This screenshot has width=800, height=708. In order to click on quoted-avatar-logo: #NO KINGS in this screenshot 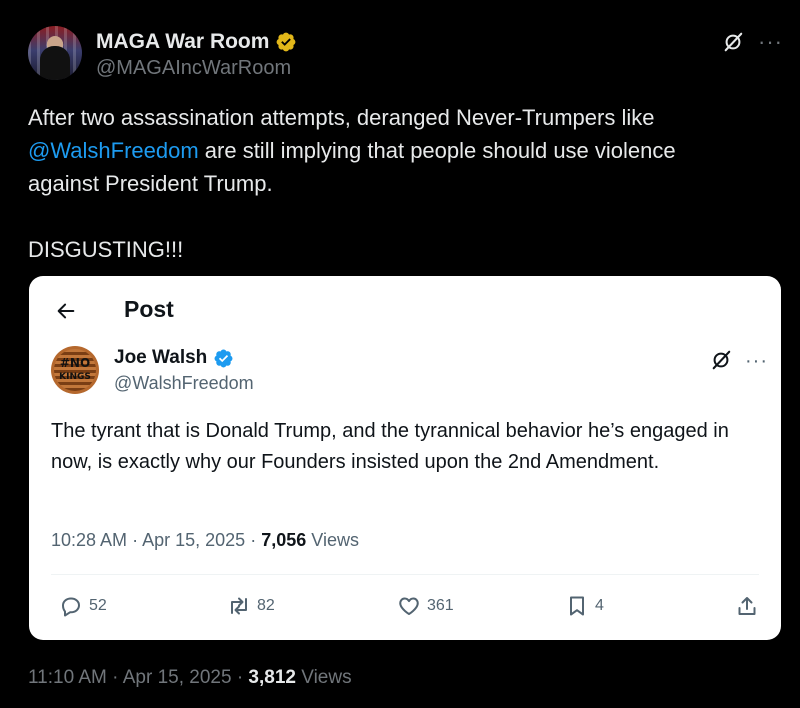, I will do `click(75, 369)`.